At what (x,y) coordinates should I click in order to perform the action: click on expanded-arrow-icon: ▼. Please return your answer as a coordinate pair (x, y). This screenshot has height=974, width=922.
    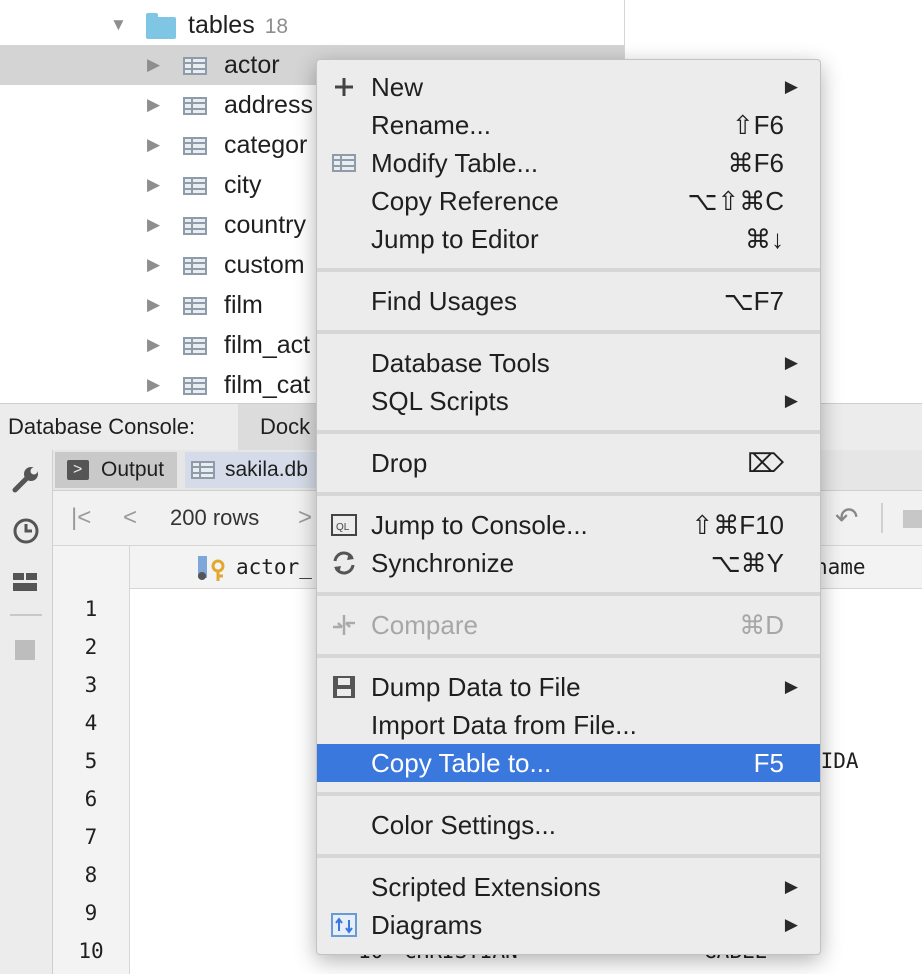
    Looking at the image, I should click on (118, 25).